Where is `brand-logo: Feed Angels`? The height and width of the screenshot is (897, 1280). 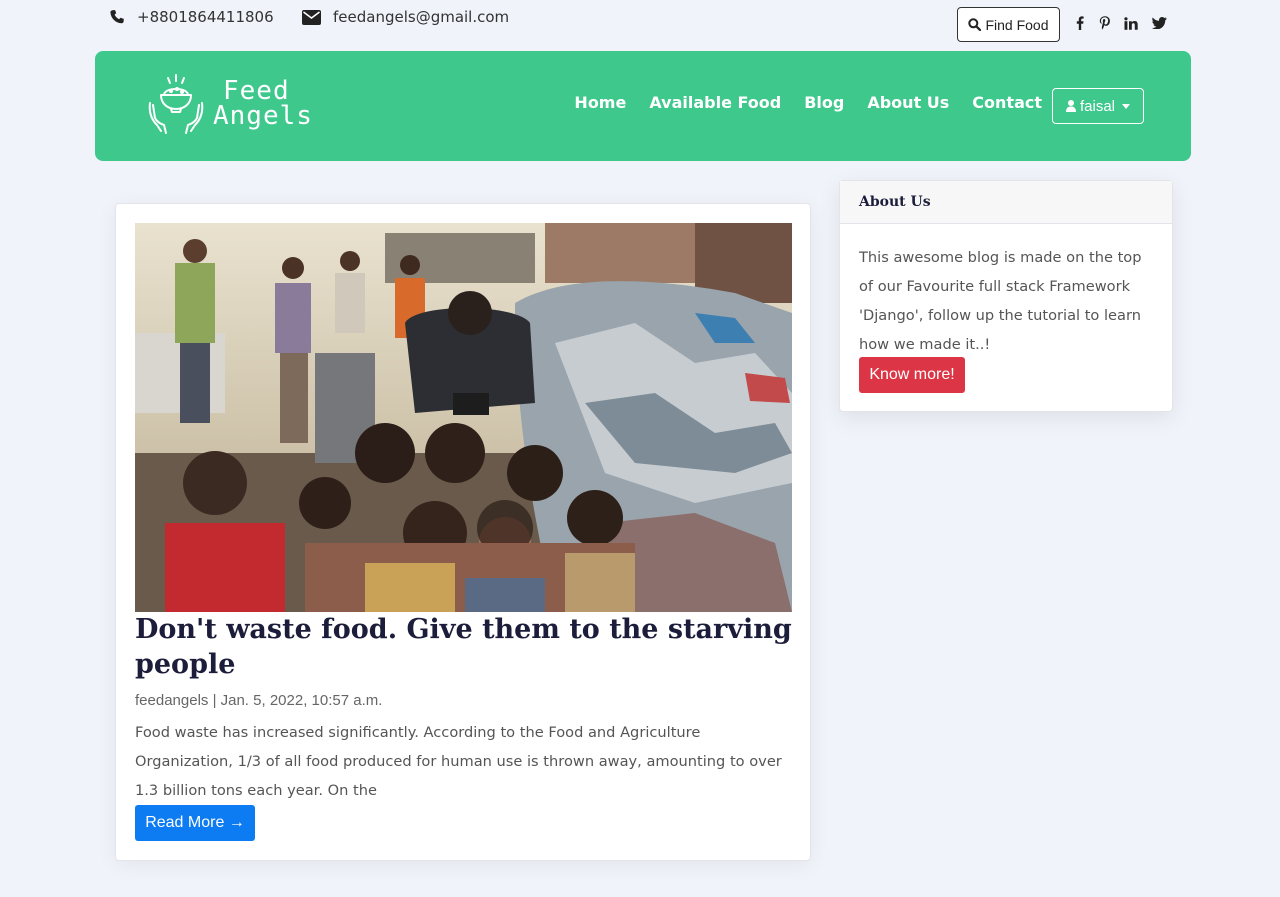 brand-logo: Feed Angels is located at coordinates (230, 104).